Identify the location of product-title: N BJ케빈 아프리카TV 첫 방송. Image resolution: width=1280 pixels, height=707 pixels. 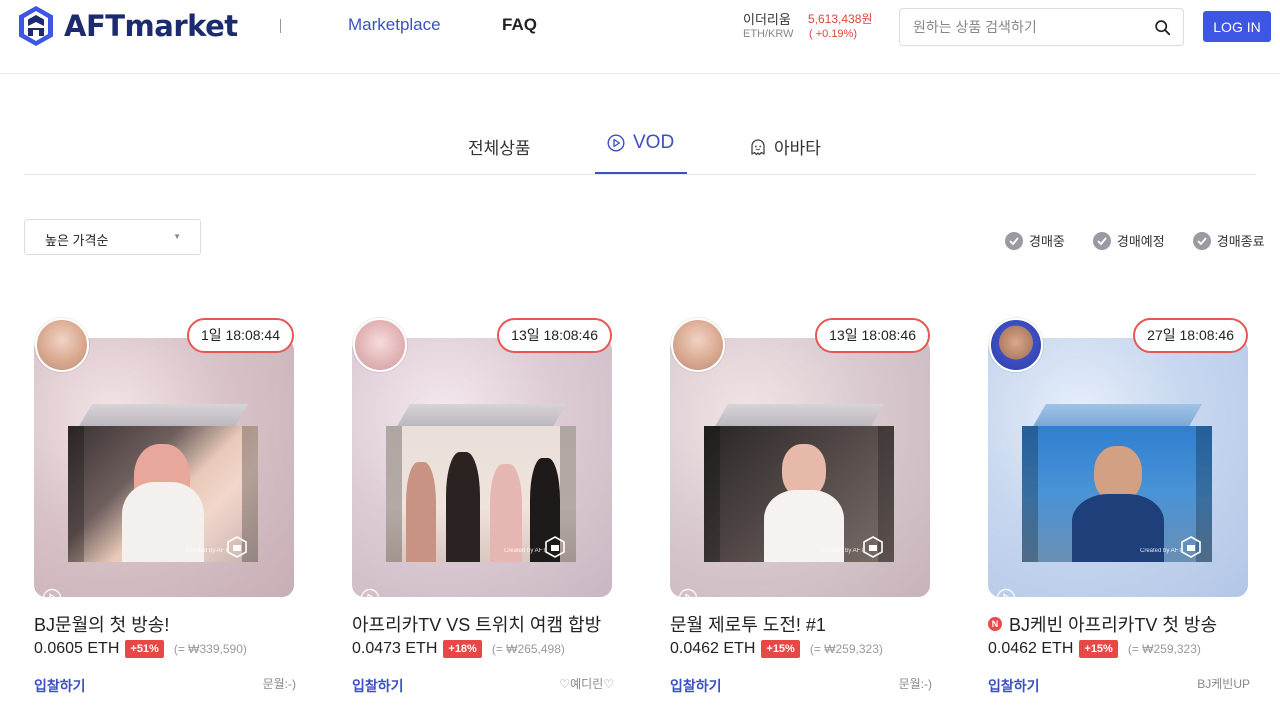
(1102, 624).